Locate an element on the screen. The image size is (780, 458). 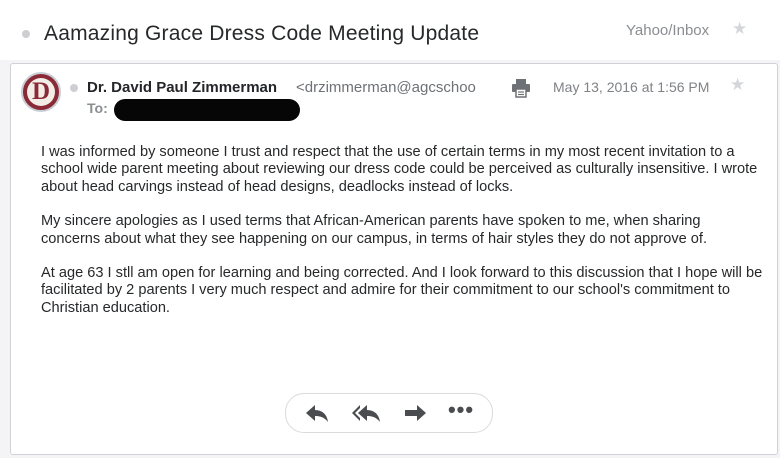
avatar-letter: D is located at coordinates (41, 91).